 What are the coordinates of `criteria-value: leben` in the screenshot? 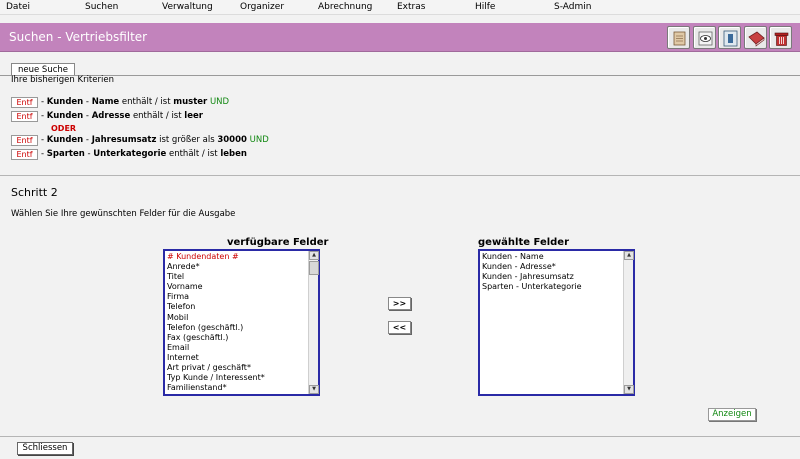 It's located at (233, 154).